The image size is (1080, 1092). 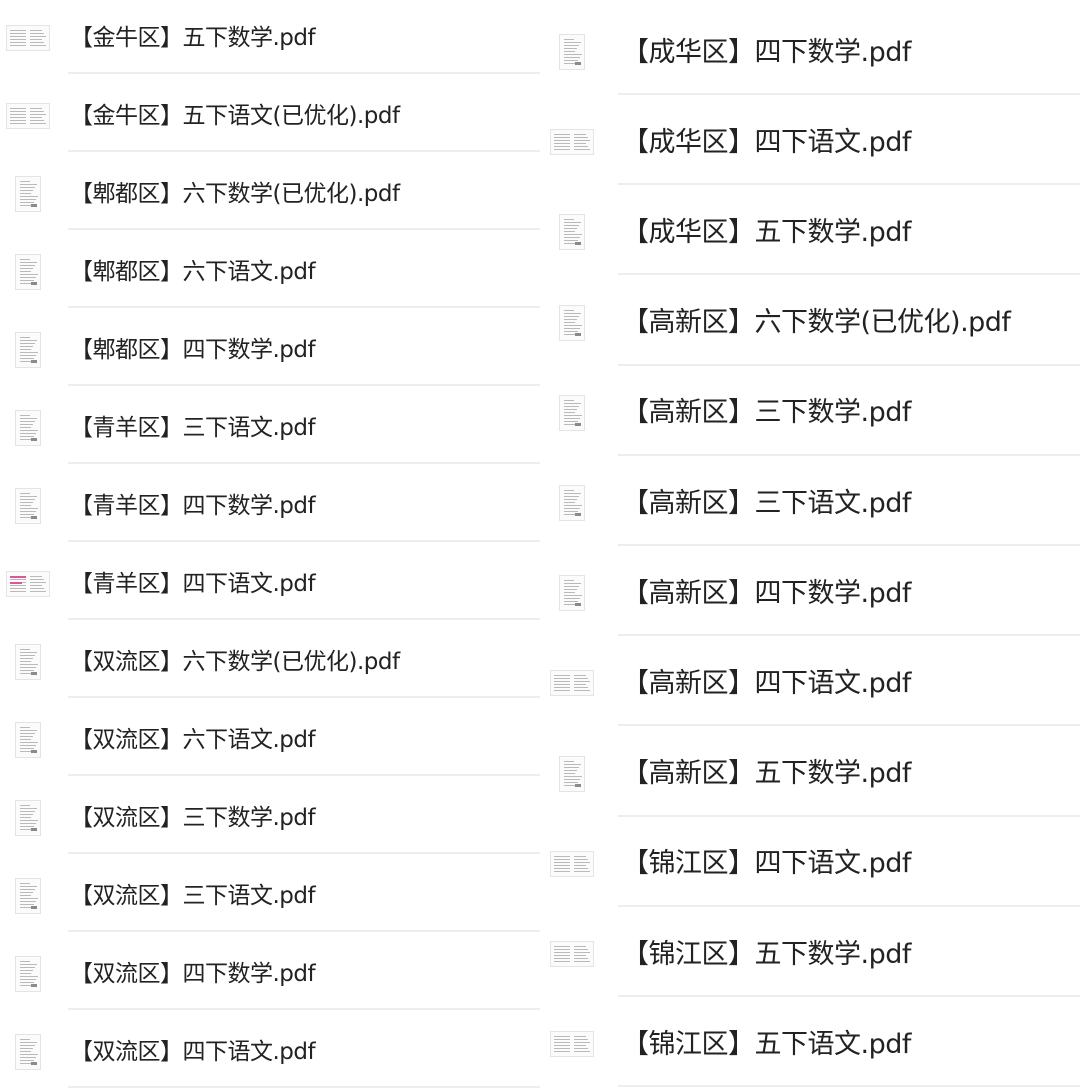 I want to click on file-name: 【双流区】四下语文.pdf, so click(x=193, y=1052).